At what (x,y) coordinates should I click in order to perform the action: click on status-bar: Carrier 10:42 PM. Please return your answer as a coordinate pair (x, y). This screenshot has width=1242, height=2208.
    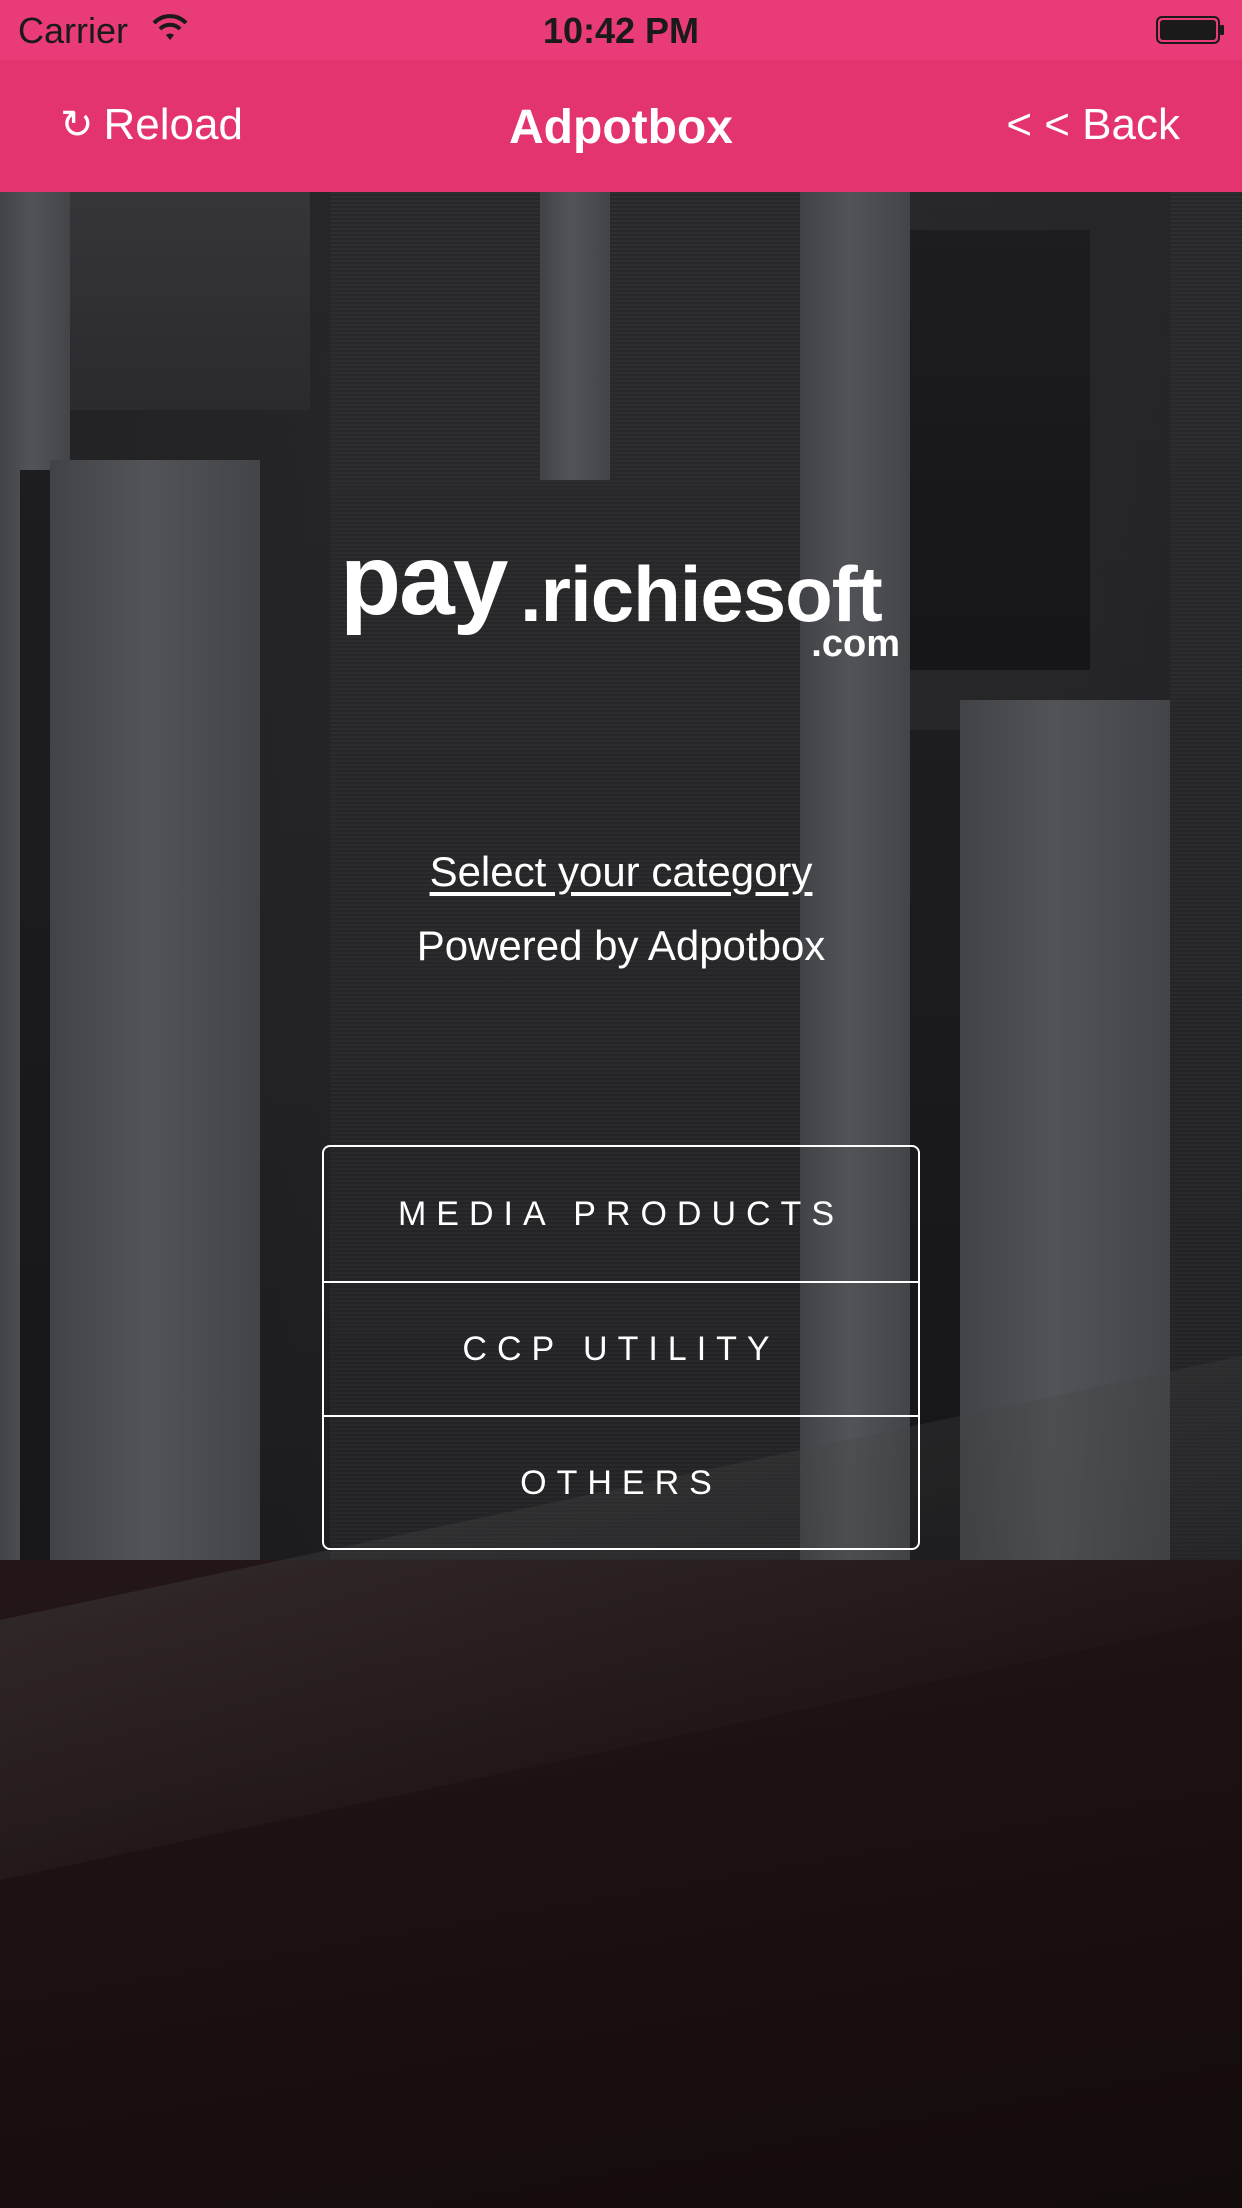
    Looking at the image, I should click on (621, 30).